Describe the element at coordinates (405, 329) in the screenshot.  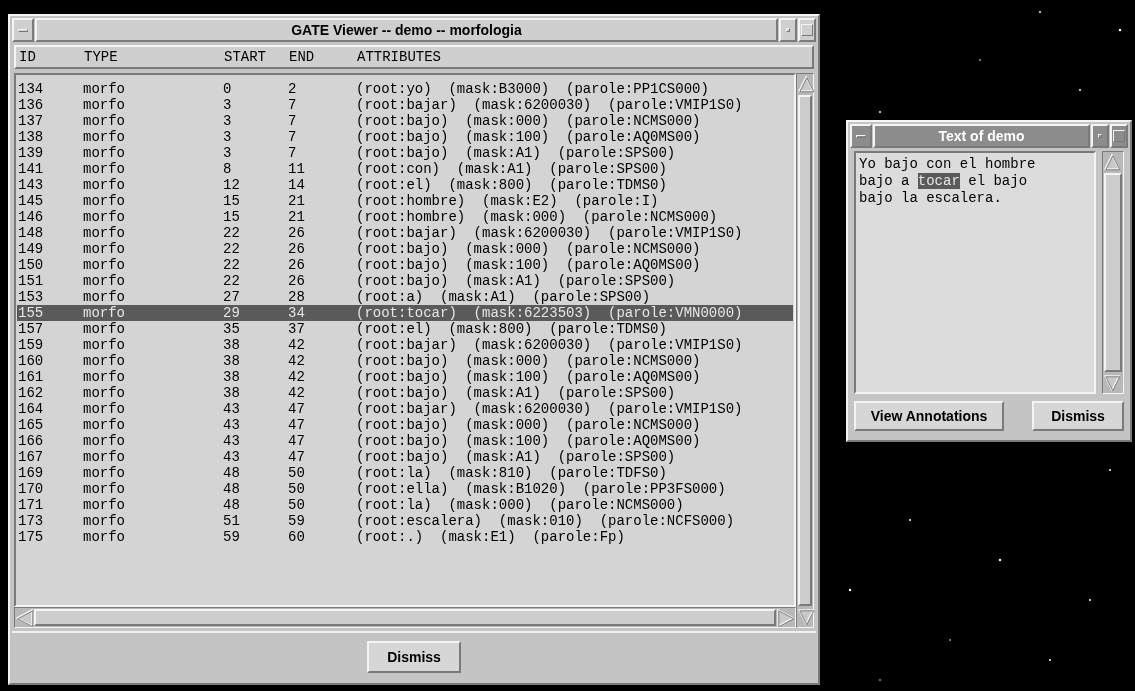
I see `list-row: 157 morfo 35 37 (root:el) (mask:800) (parole:TDMS0)` at that location.